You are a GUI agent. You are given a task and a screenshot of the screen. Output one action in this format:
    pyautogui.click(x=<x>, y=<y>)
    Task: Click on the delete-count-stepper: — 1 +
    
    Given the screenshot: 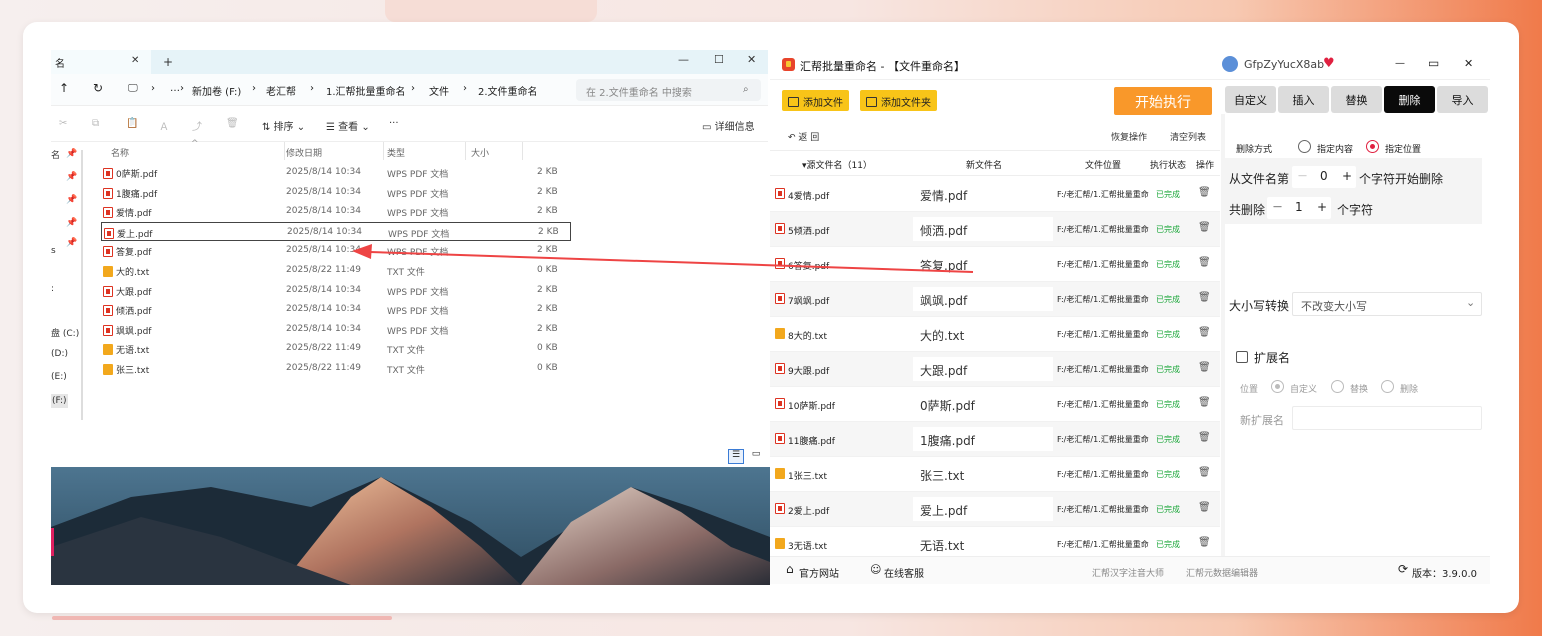 What is the action you would take?
    pyautogui.click(x=1299, y=208)
    